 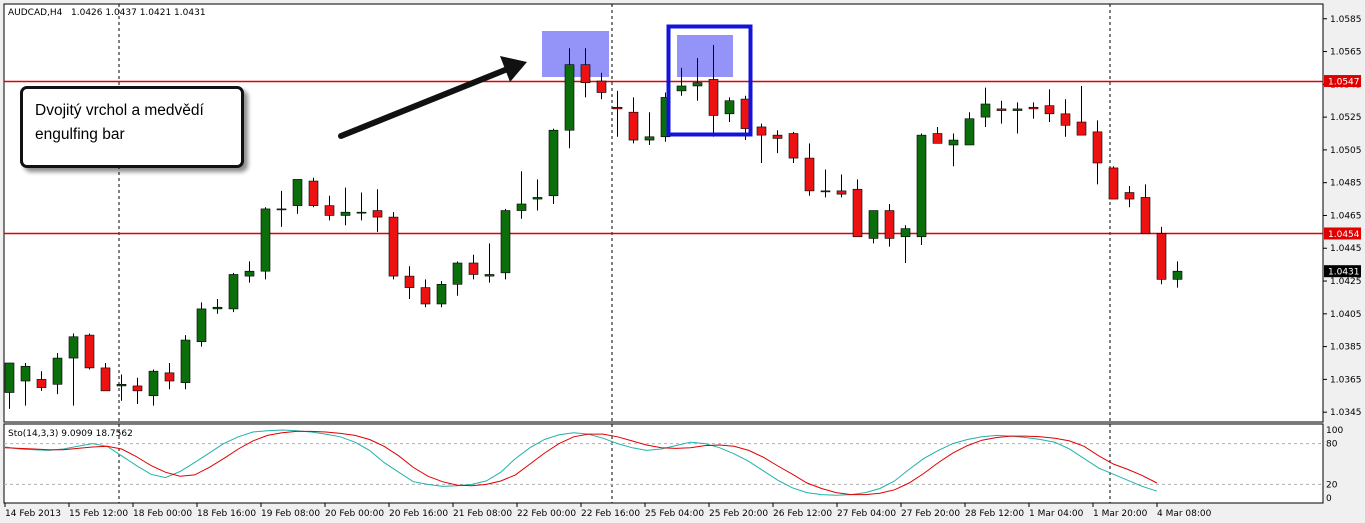 I want to click on chart-ohlc-readout: 1.0426 1.0437 1.0421 1.0431, so click(x=138, y=13).